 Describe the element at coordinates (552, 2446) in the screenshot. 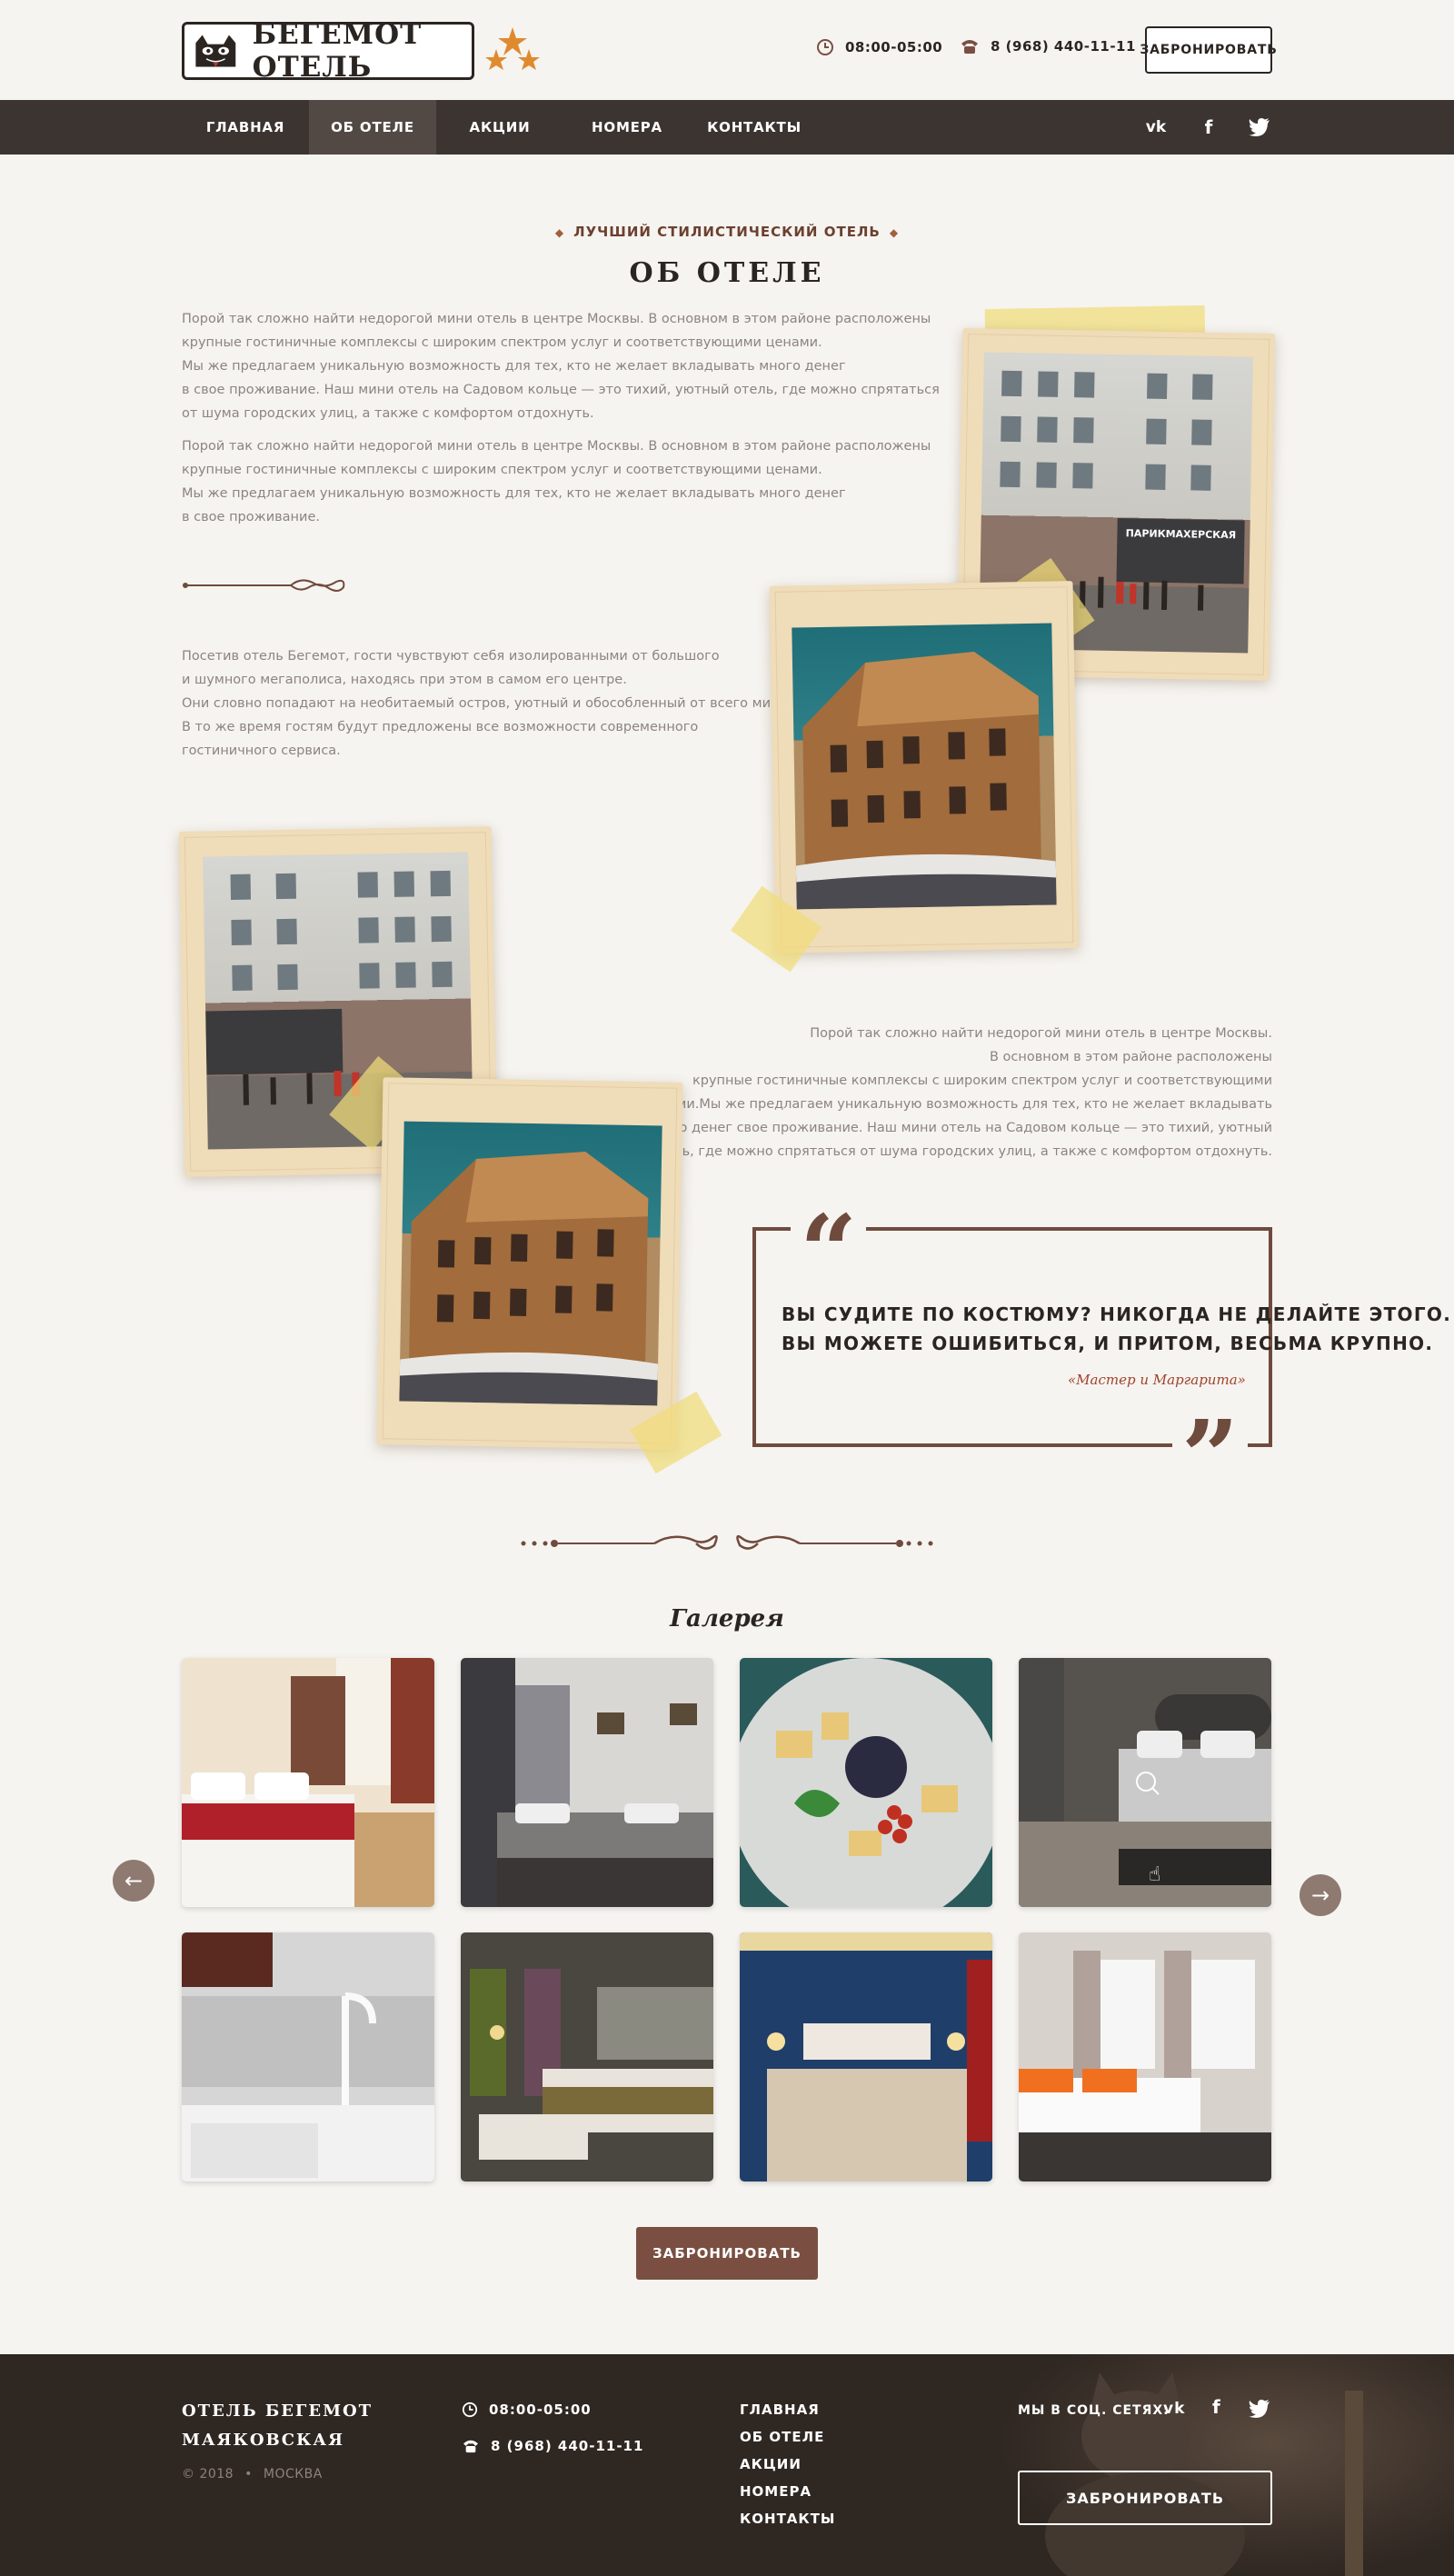

I see `footer-phone: 8 (968) 440-11-11` at that location.